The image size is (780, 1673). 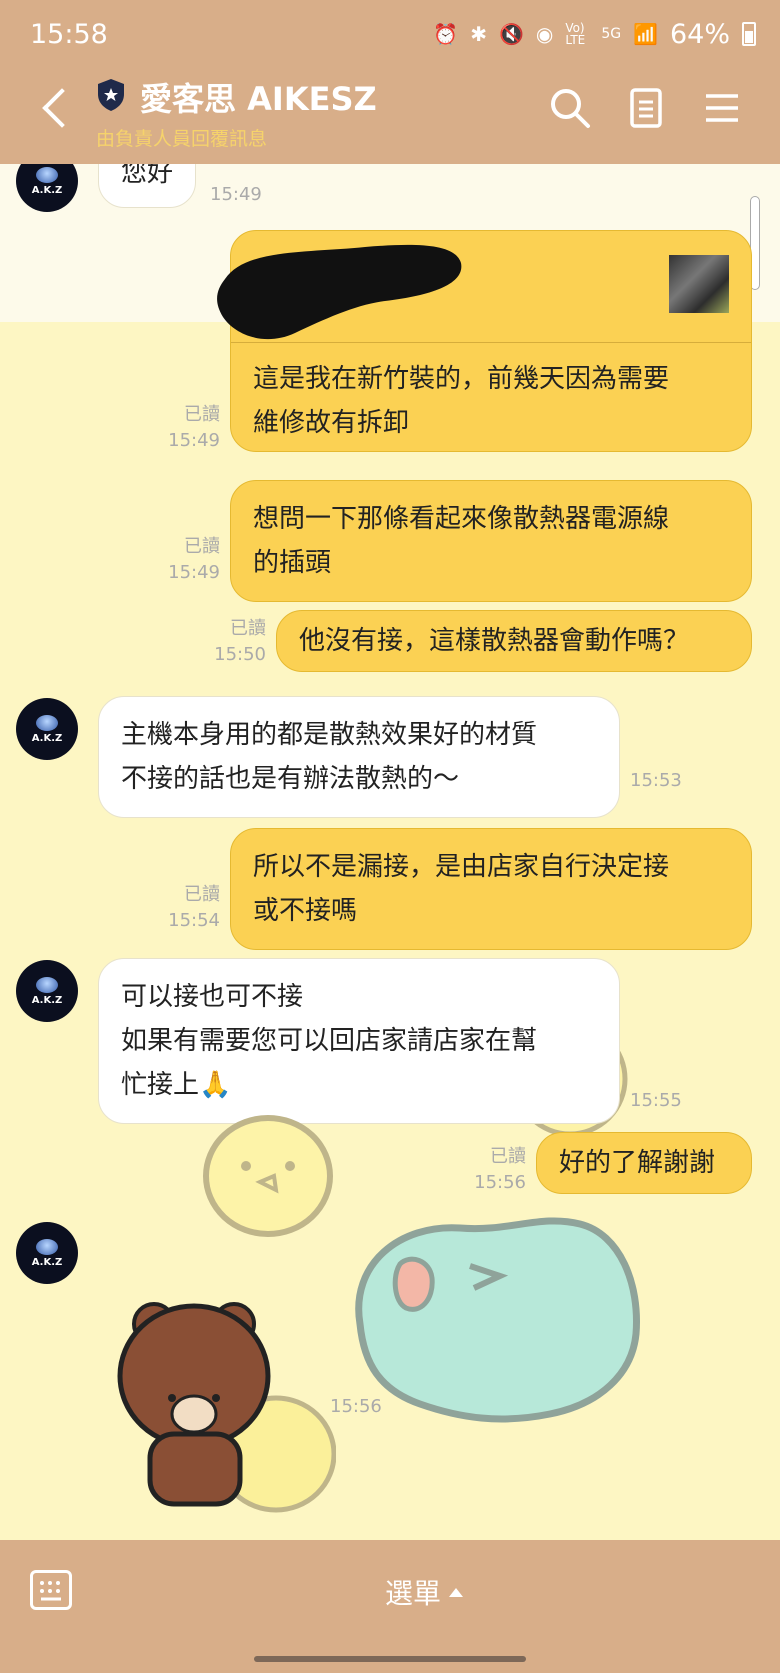 What do you see at coordinates (575, 34) in the screenshot?
I see `volte-icon: Vo) LTE` at bounding box center [575, 34].